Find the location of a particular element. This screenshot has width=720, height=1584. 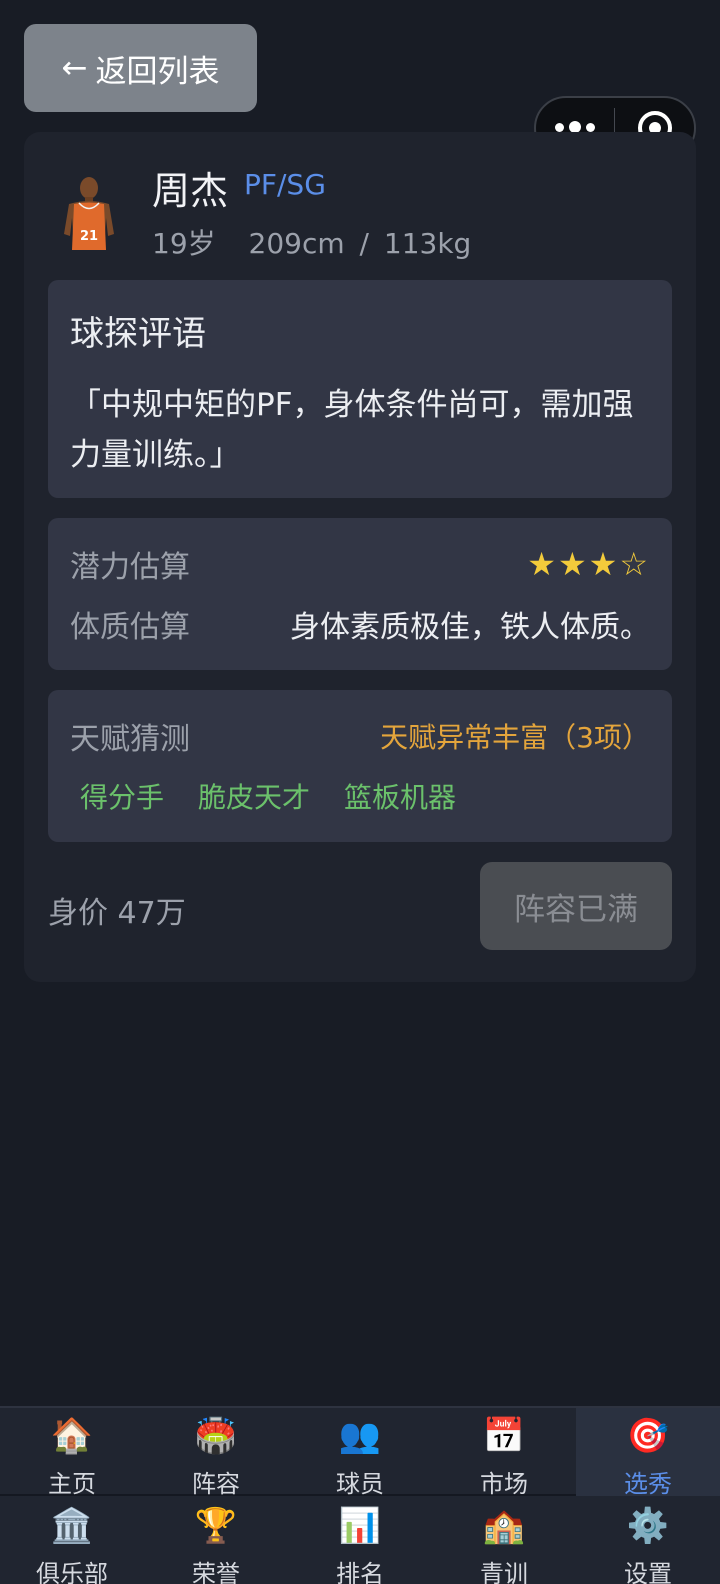

scout-comment-title: 球探评语 is located at coordinates (138, 334).